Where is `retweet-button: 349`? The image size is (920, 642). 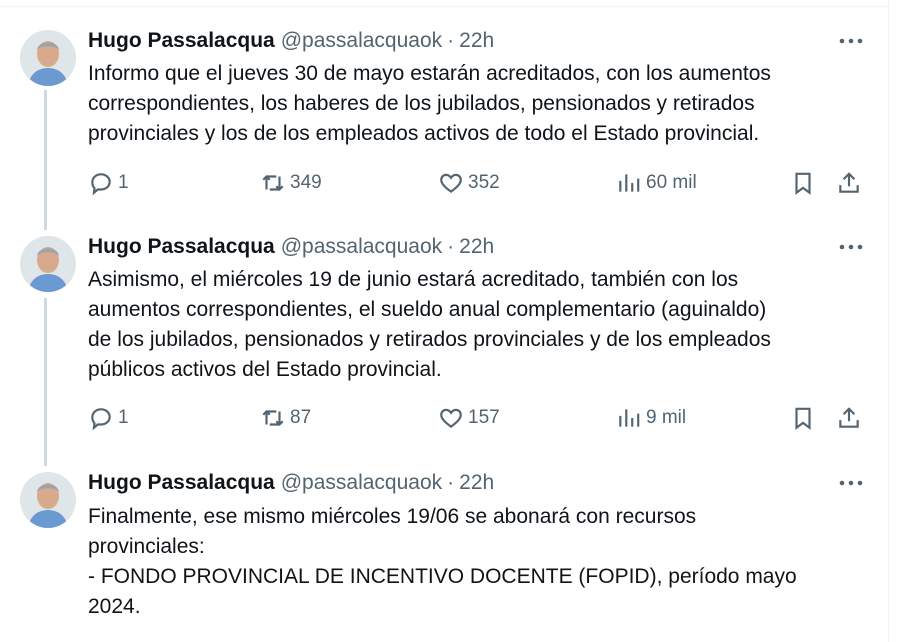 retweet-button: 349 is located at coordinates (291, 183).